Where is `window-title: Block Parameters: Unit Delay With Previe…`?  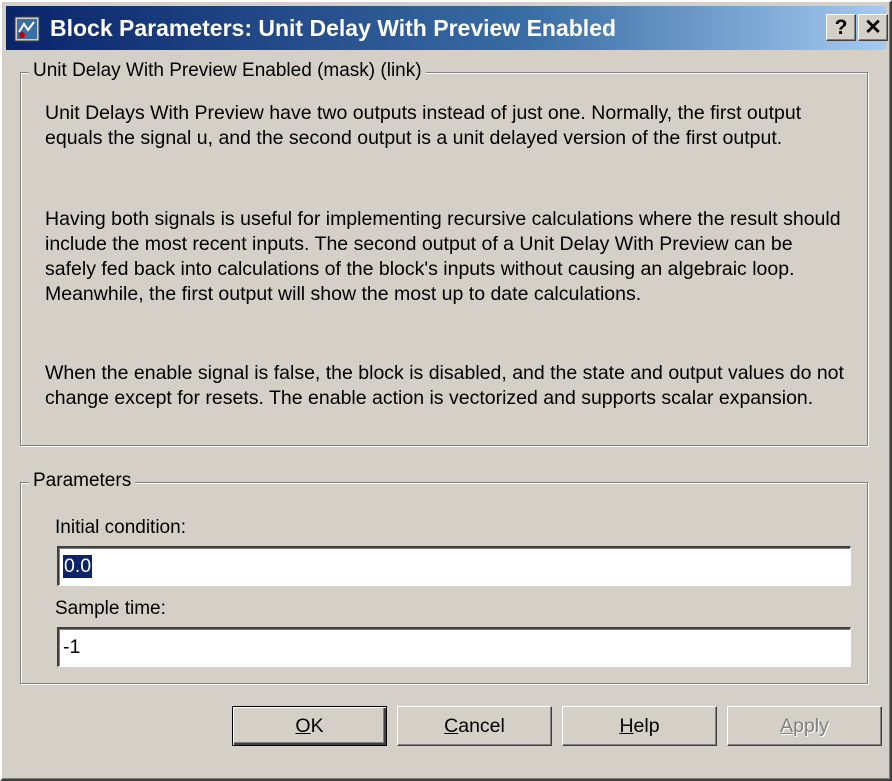 window-title: Block Parameters: Unit Delay With Previe… is located at coordinates (333, 28).